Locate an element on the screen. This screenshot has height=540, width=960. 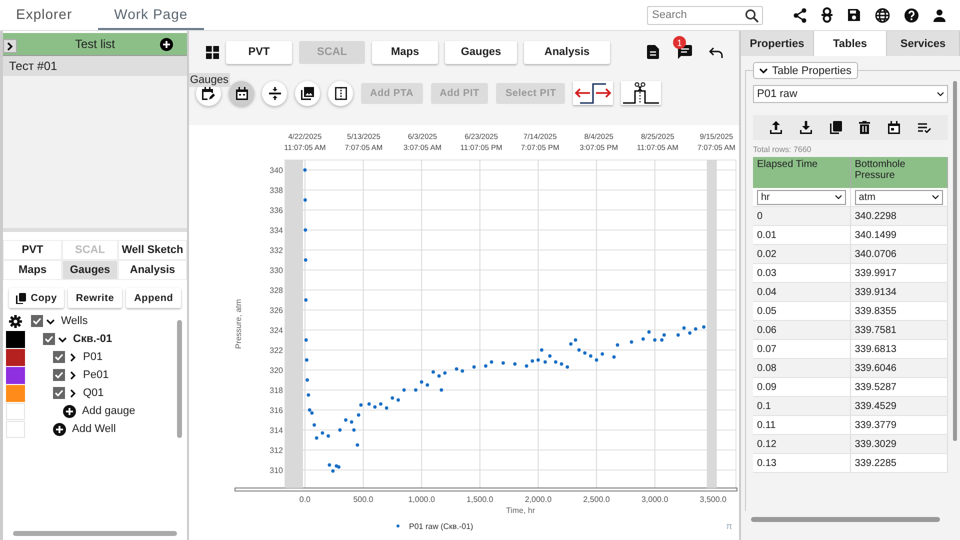
tree-label: P01 is located at coordinates (93, 357).